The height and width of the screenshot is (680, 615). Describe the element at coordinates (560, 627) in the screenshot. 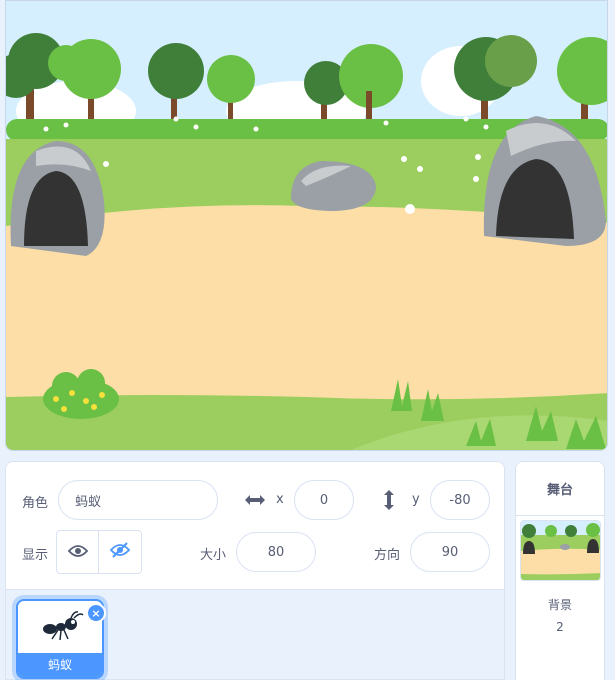

I see `backdrops-count: 2` at that location.